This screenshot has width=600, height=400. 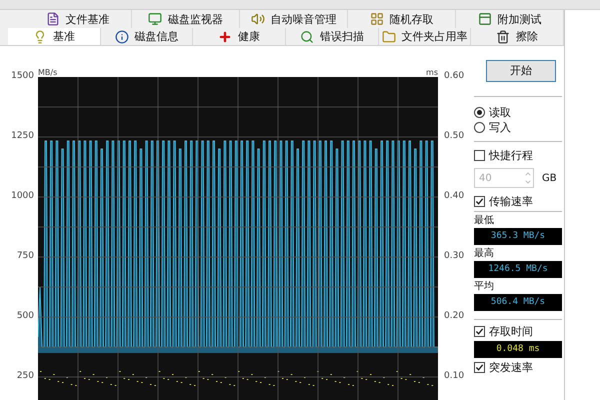 I want to click on checkbox-label: 突发速率, so click(x=511, y=367).